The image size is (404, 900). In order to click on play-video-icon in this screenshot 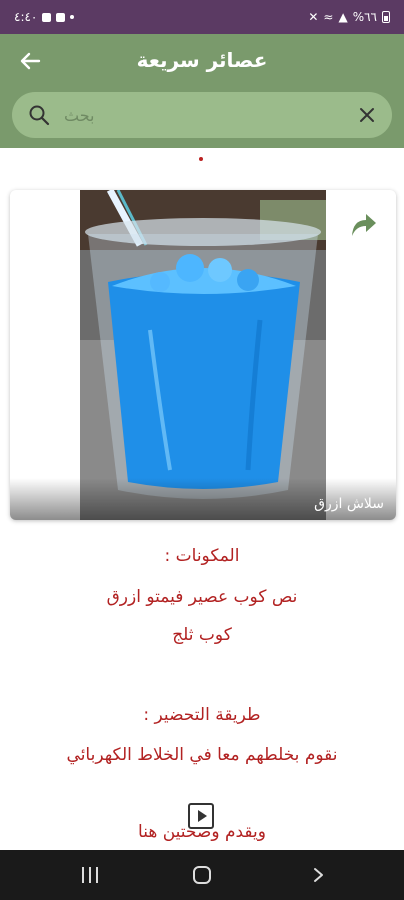, I will do `click(201, 816)`.